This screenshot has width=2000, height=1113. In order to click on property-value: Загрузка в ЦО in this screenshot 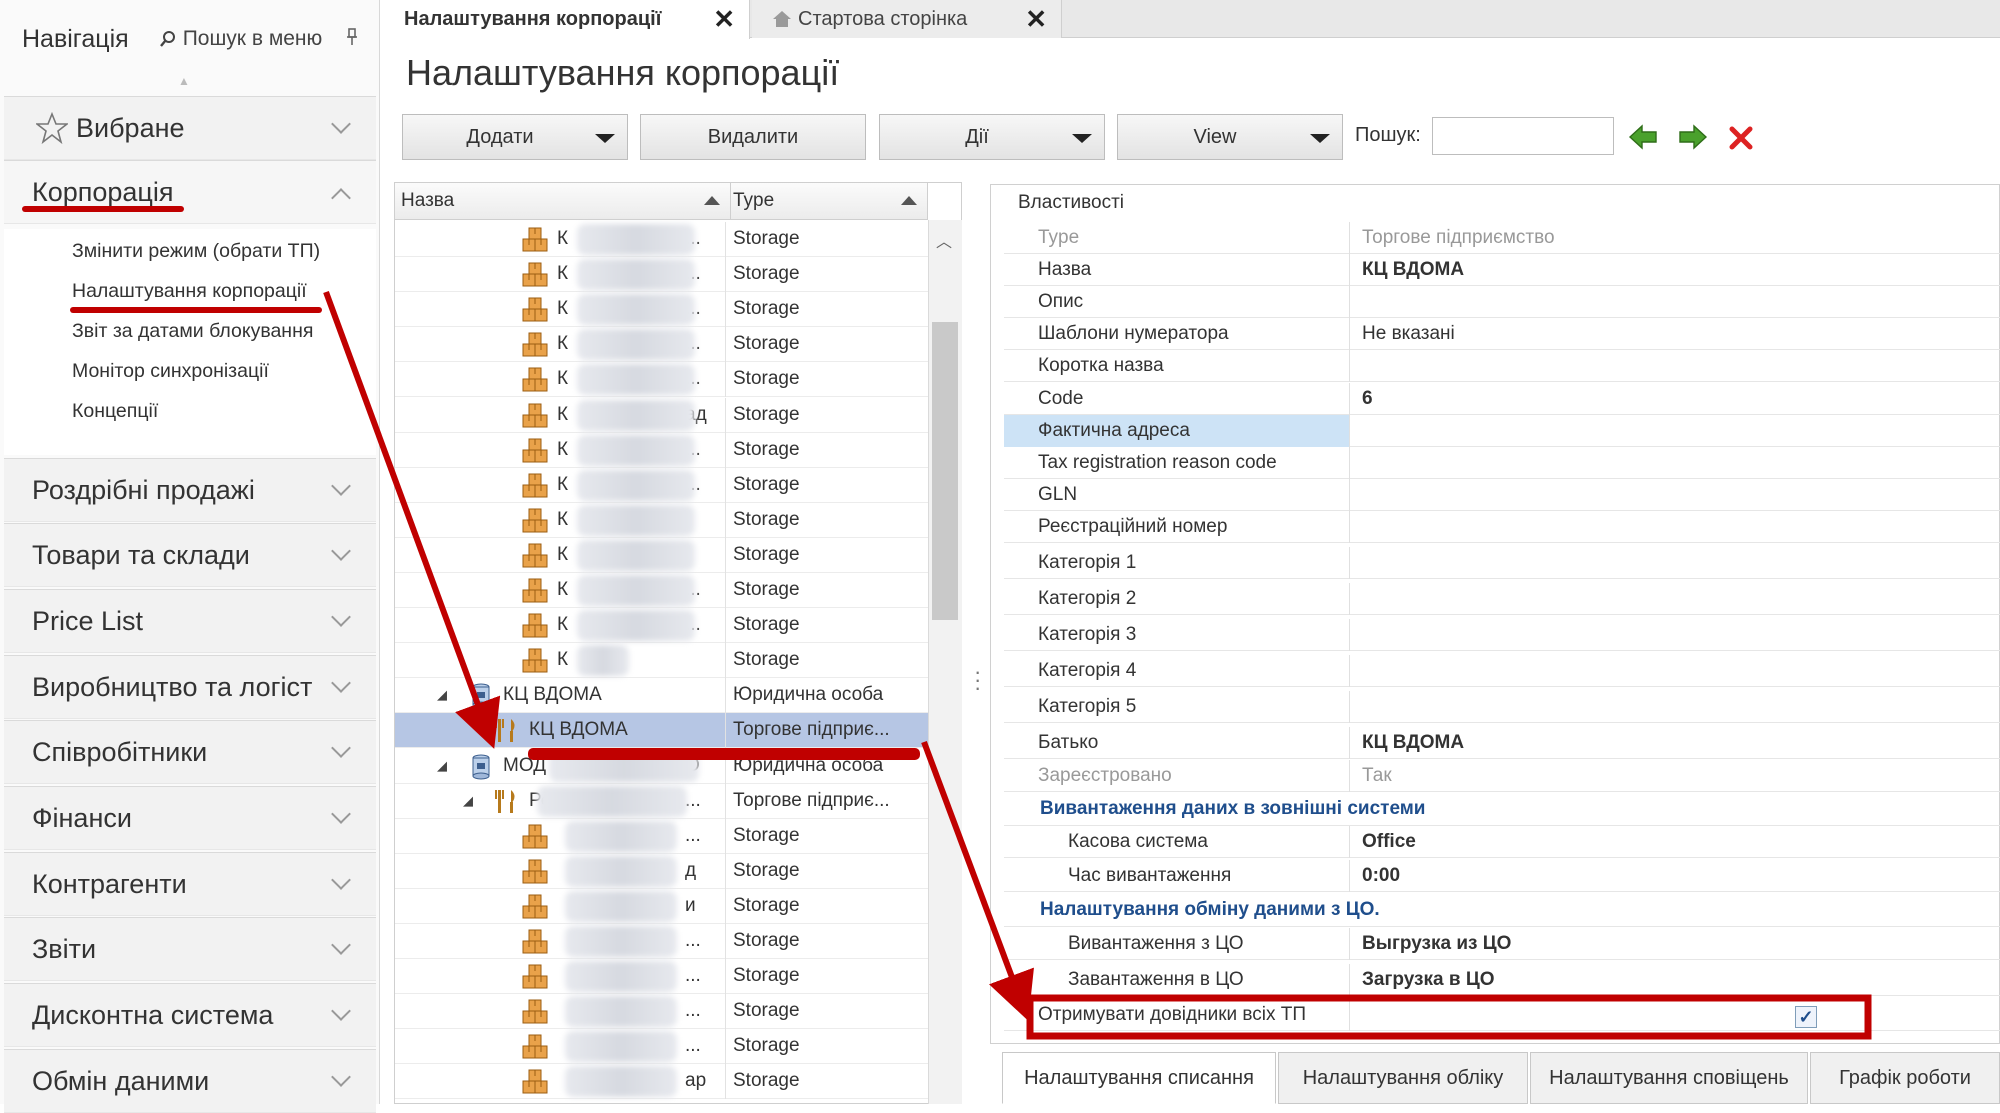, I will do `click(1428, 980)`.